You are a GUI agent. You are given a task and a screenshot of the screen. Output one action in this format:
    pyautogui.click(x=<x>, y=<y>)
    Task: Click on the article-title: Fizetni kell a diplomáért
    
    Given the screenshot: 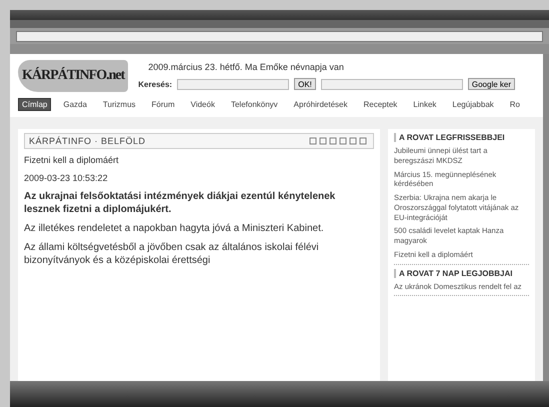 What is the action you would take?
    pyautogui.click(x=72, y=161)
    